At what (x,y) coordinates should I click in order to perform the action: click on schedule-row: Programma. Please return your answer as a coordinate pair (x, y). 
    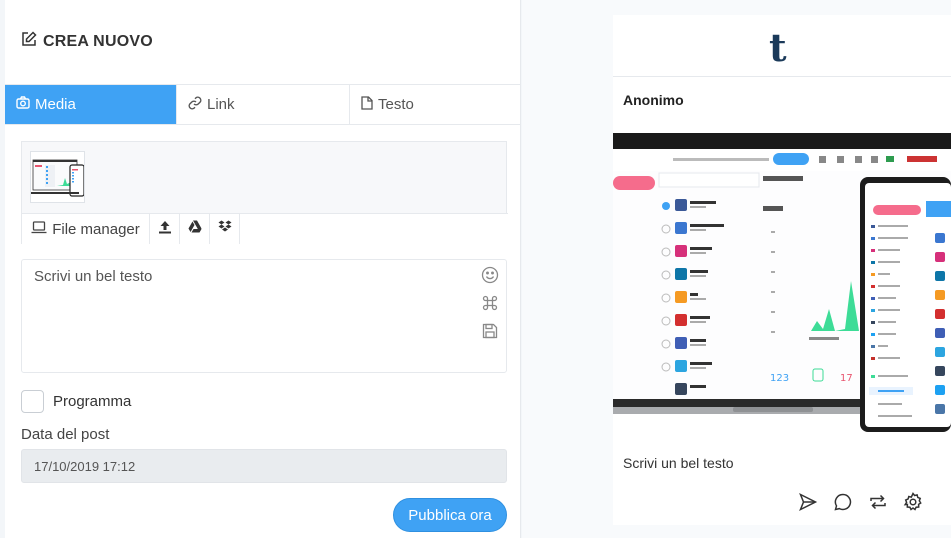
    Looking at the image, I should click on (76, 401).